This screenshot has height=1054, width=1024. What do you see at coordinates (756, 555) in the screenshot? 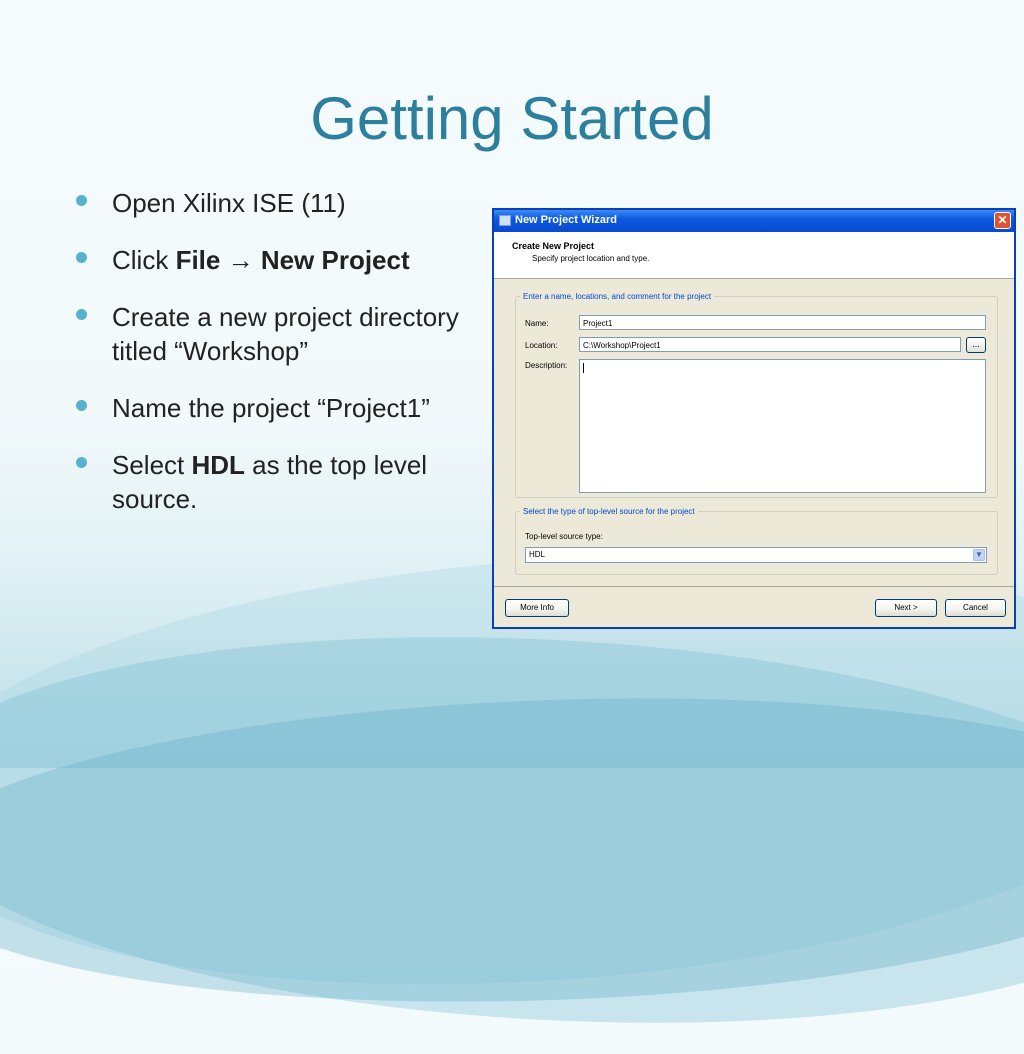
I see `source-type-select: HDL ▼` at bounding box center [756, 555].